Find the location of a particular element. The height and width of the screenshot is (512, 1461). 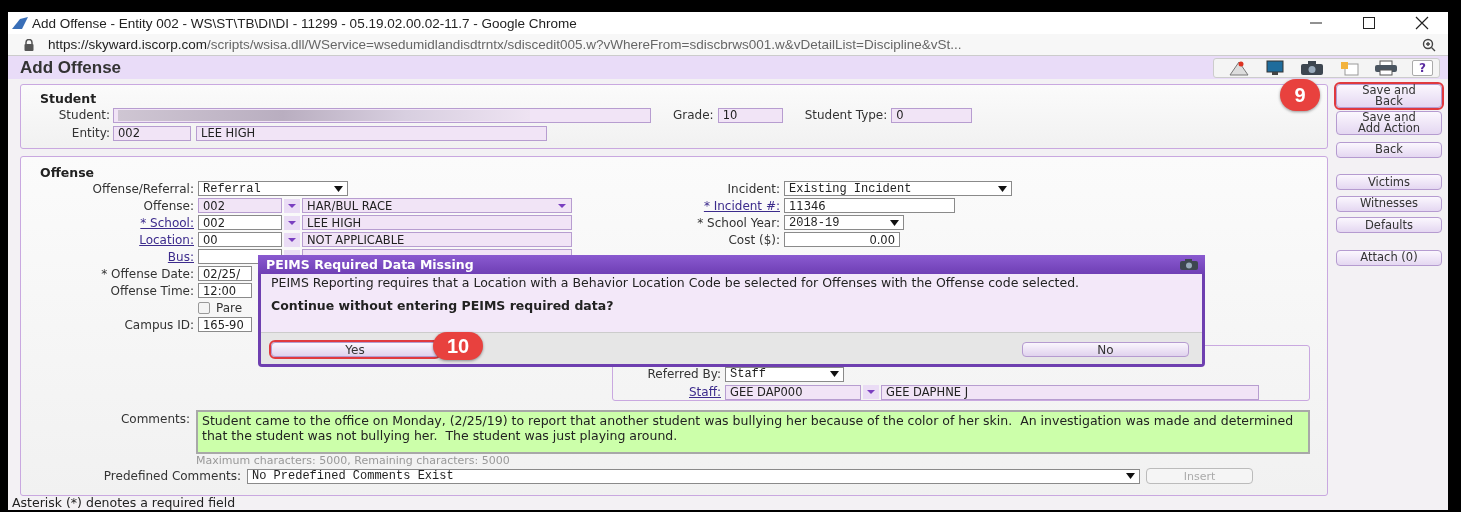

entity-code-field: 002 is located at coordinates (152, 133).